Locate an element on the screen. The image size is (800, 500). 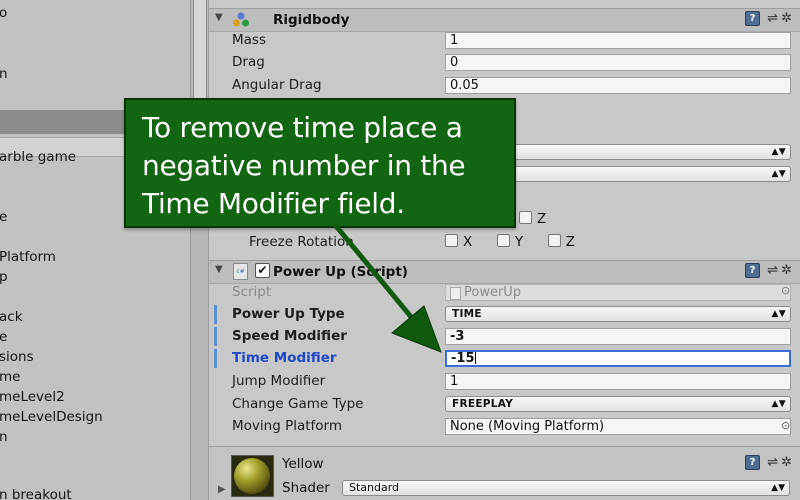
arrow-head-icon is located at coordinates (416, 329).